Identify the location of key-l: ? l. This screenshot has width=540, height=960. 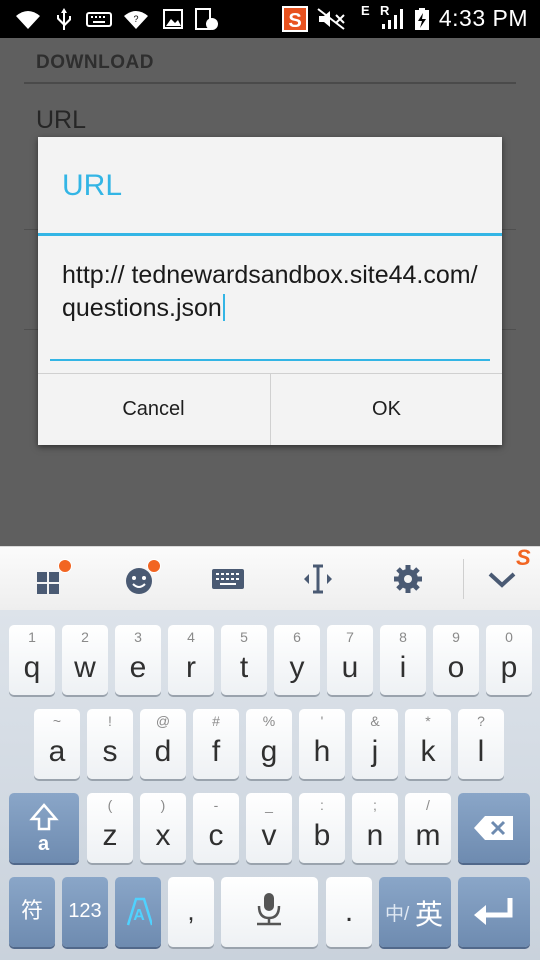
(481, 744).